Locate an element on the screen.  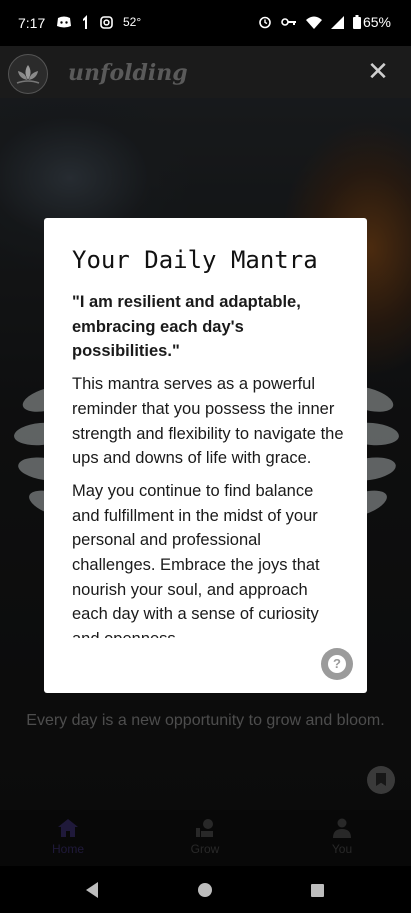
close-button: ✕ is located at coordinates (378, 71).